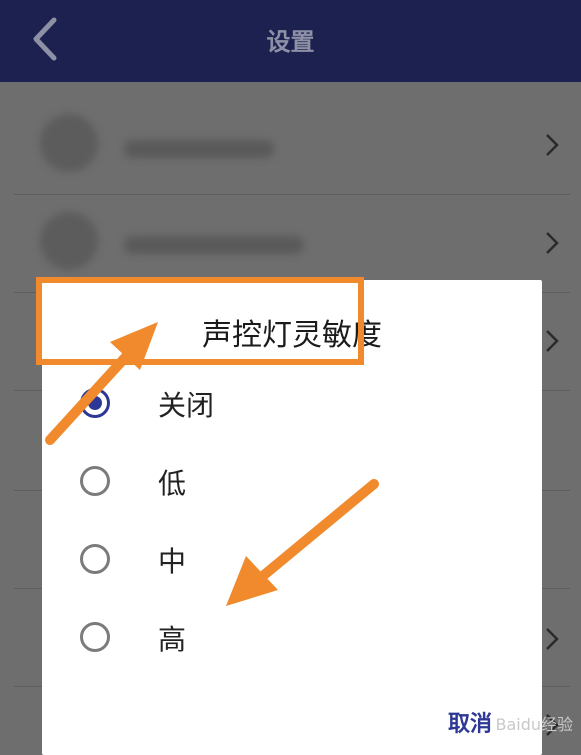 The image size is (581, 755). I want to click on cancel-button: 取消, so click(470, 722).